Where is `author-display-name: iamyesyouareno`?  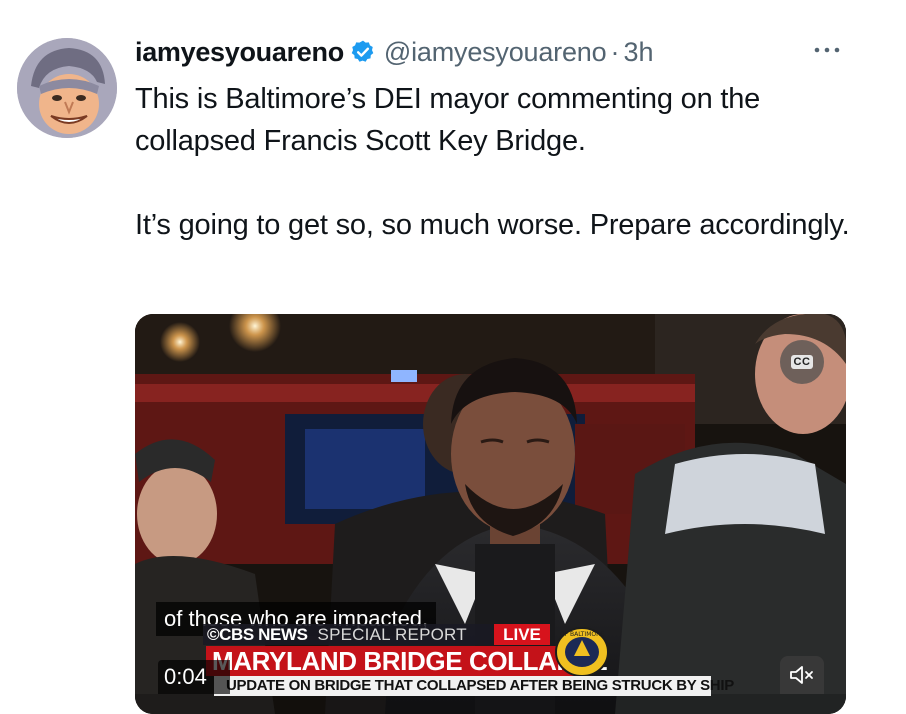
author-display-name: iamyesyouareno is located at coordinates (239, 52).